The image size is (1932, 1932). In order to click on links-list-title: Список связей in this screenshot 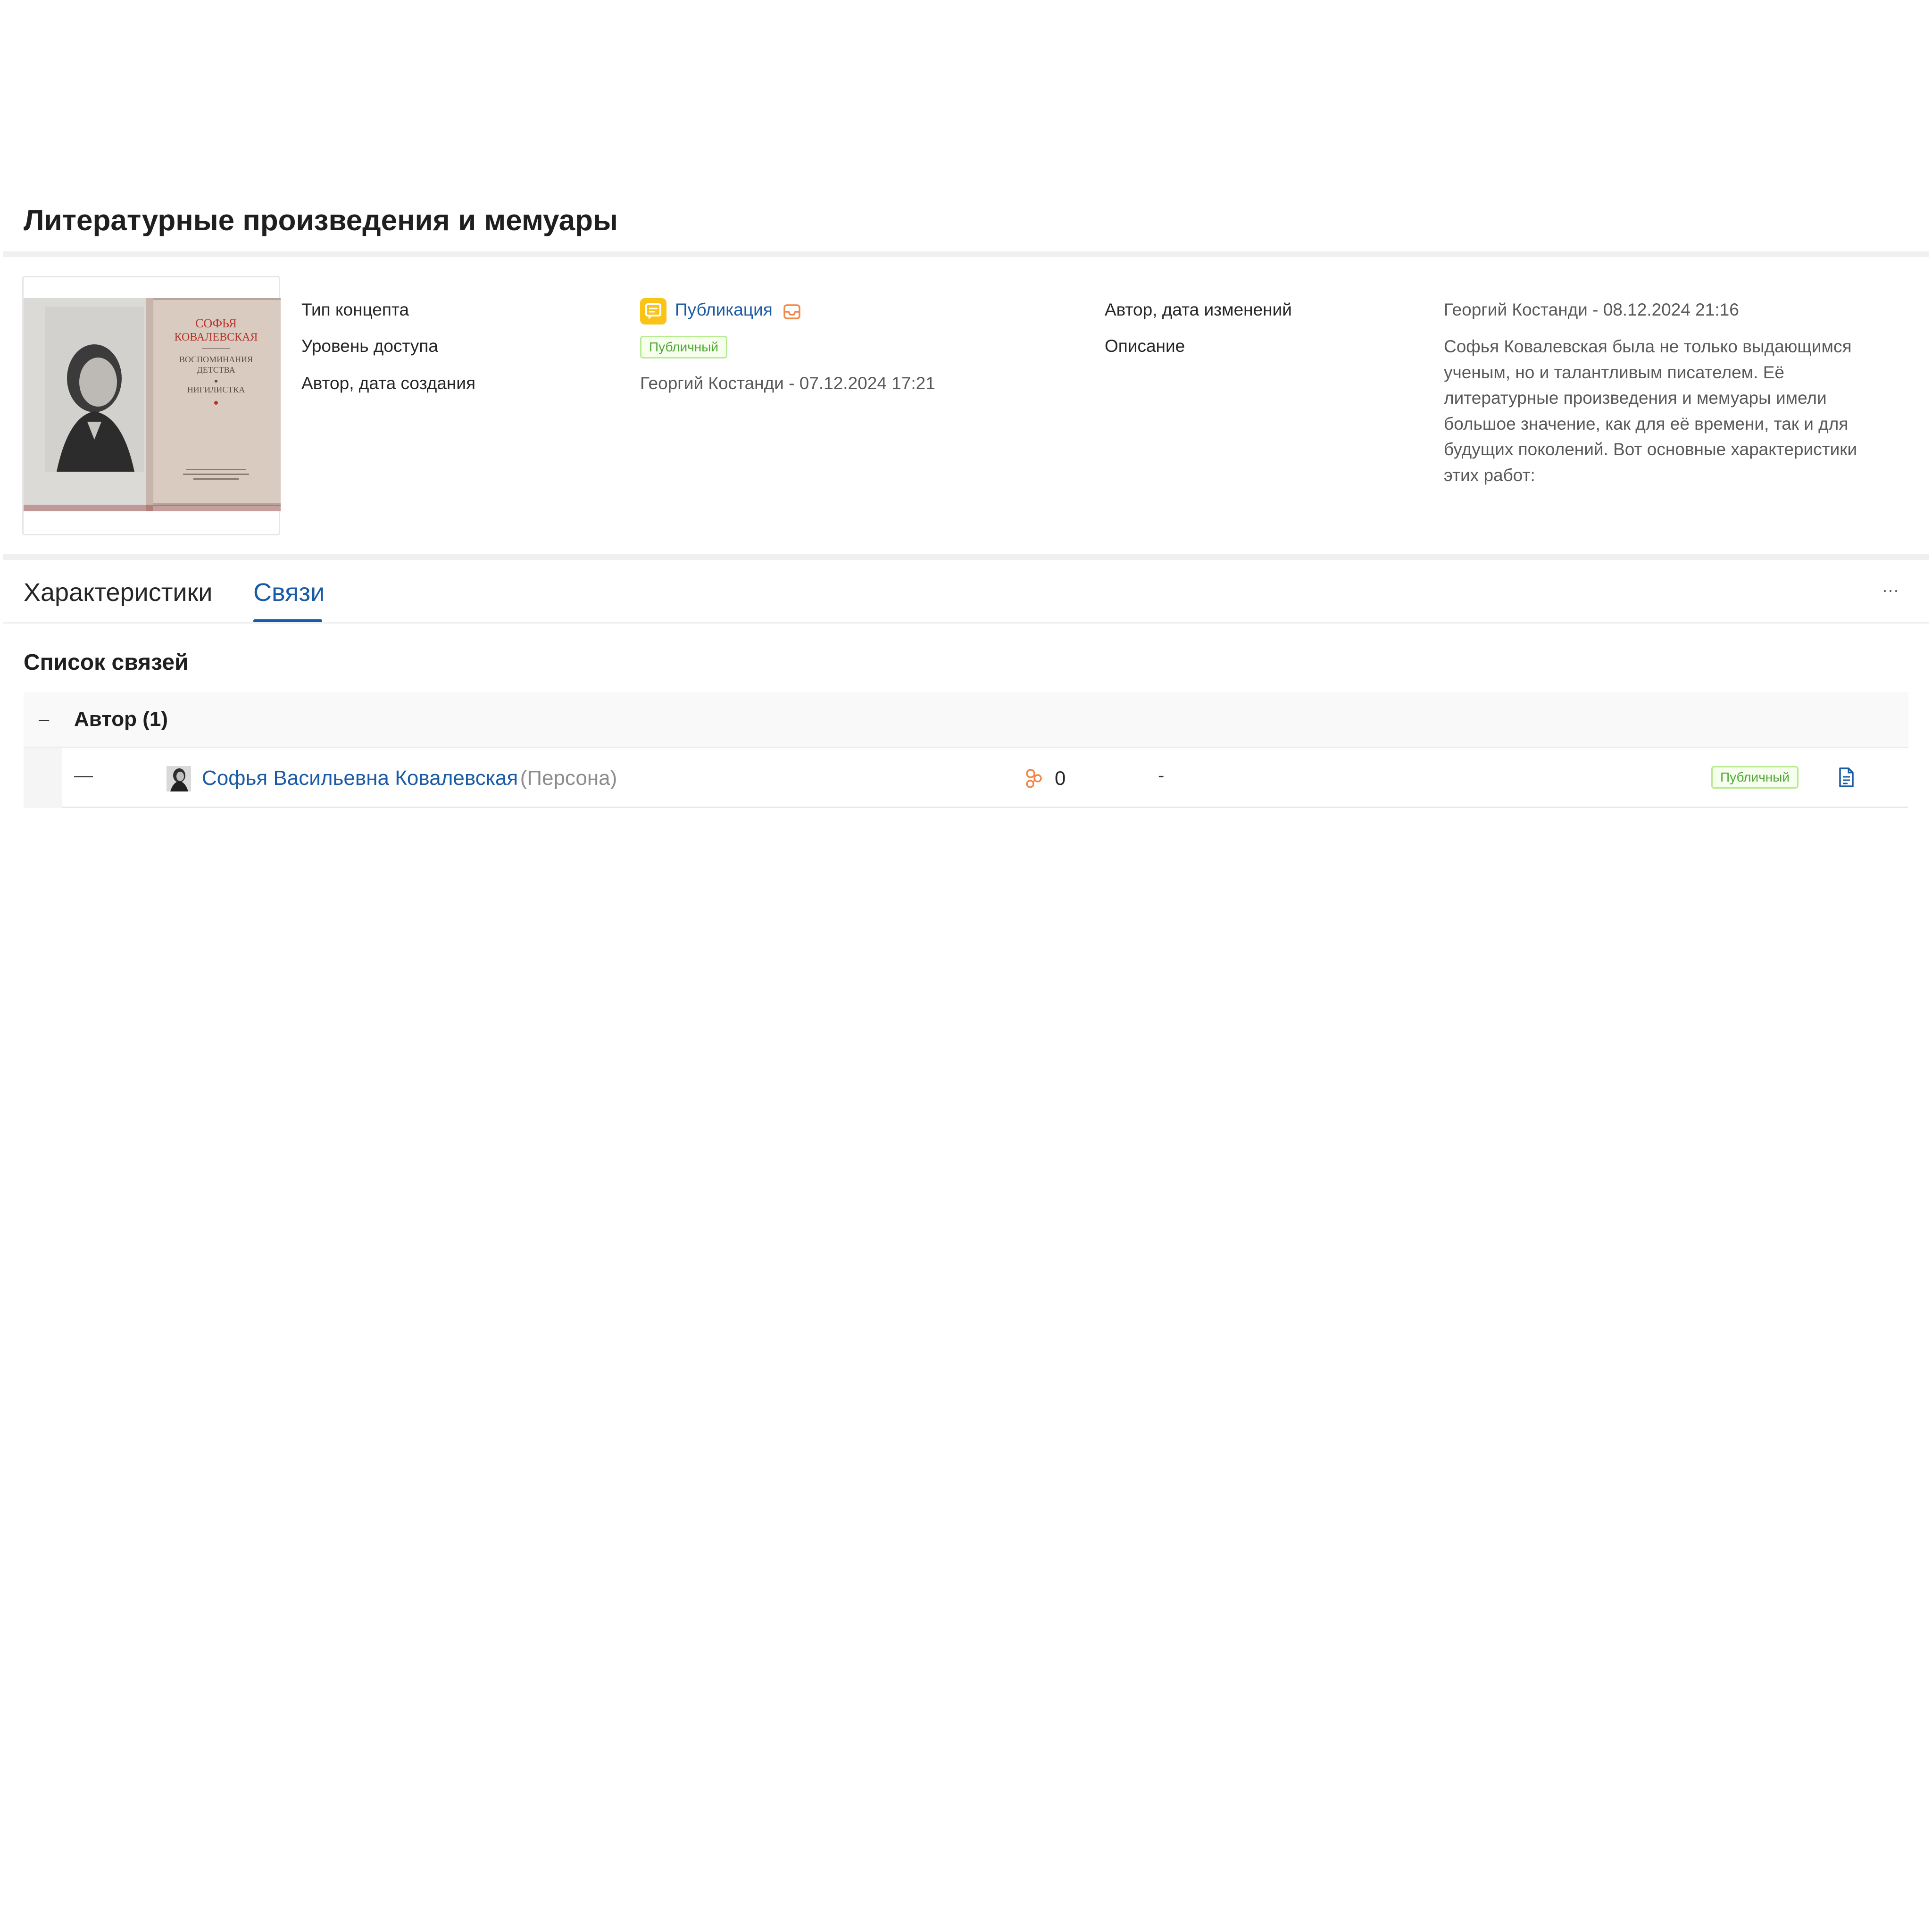, I will do `click(107, 663)`.